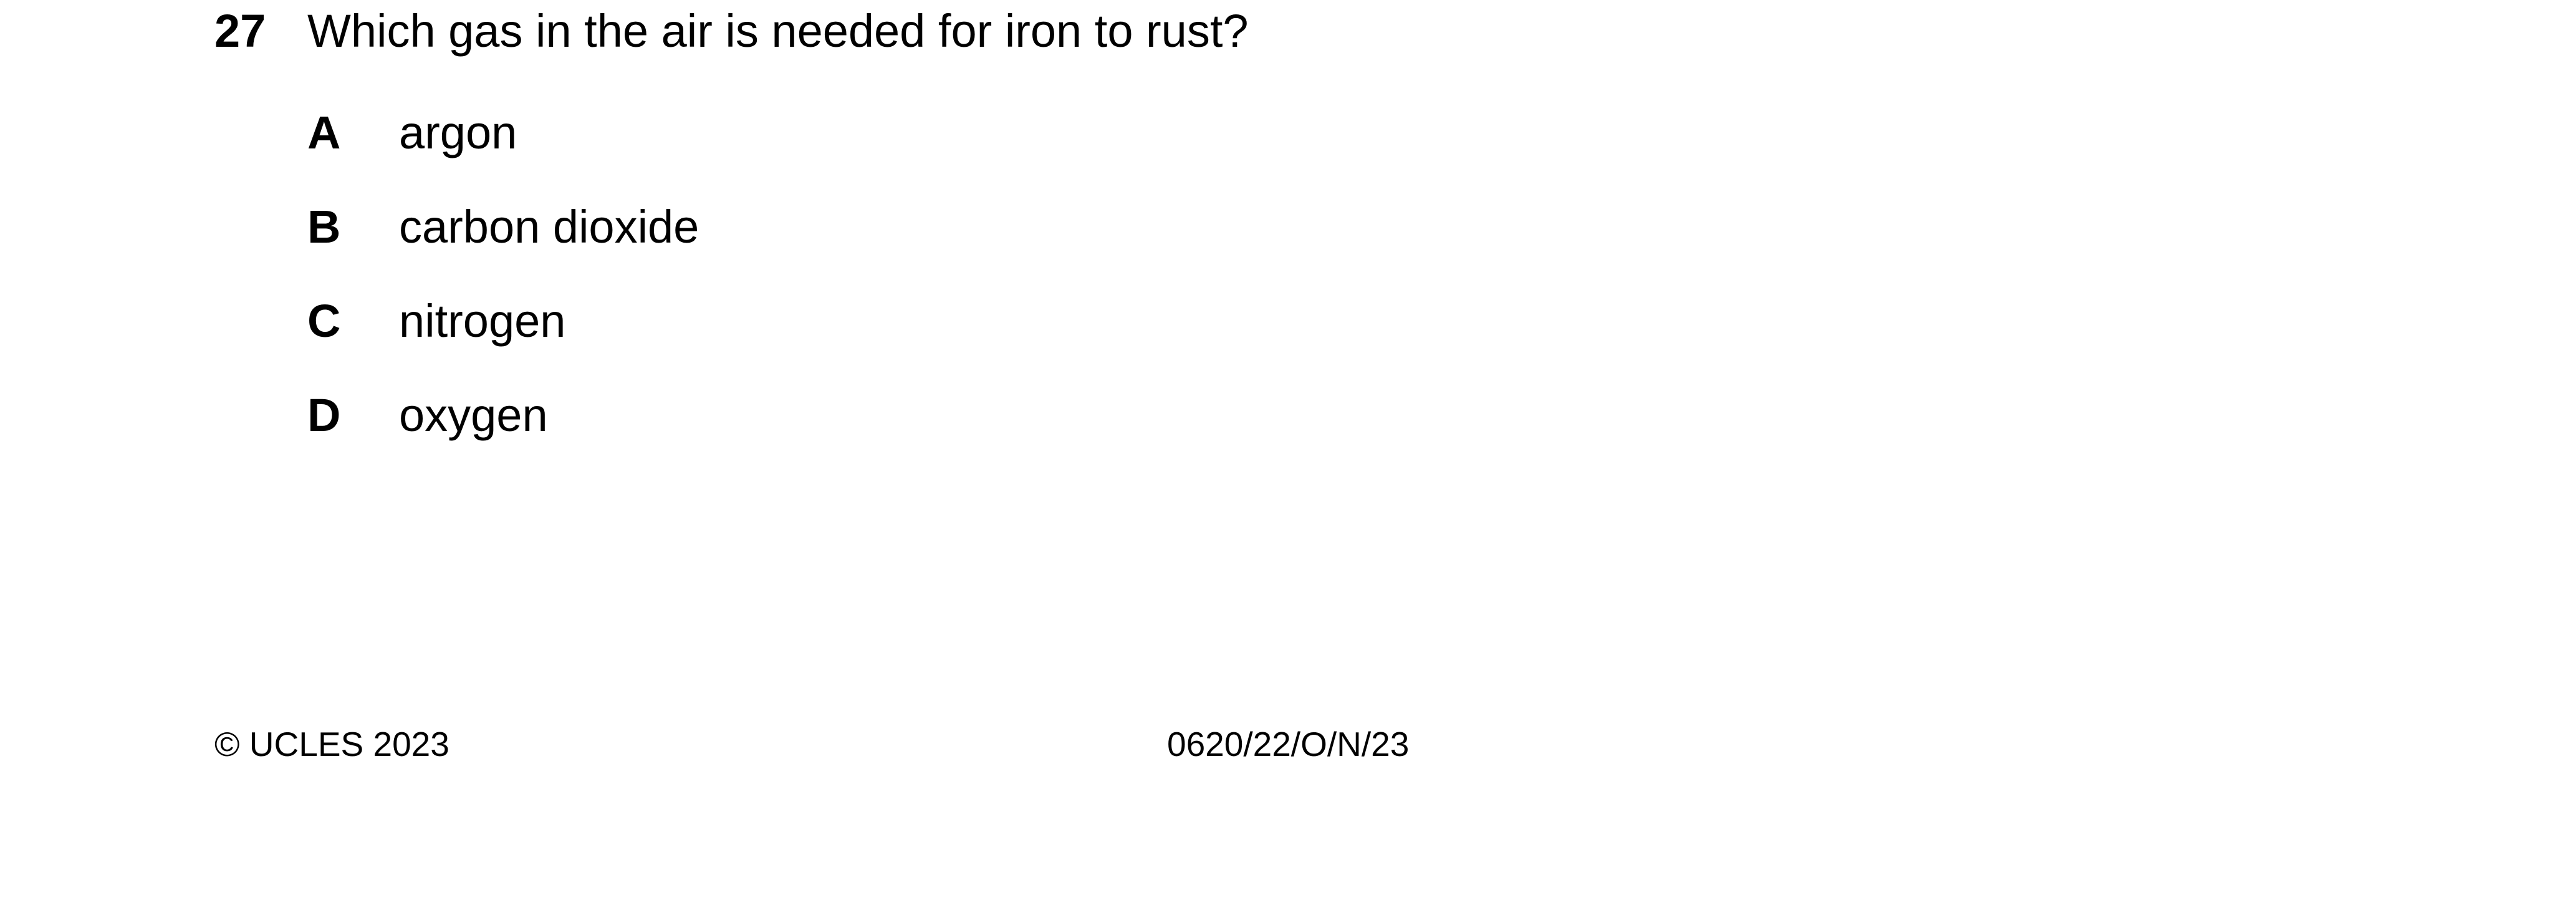 Image resolution: width=2576 pixels, height=920 pixels. I want to click on option-text: carbon dioxide, so click(549, 227).